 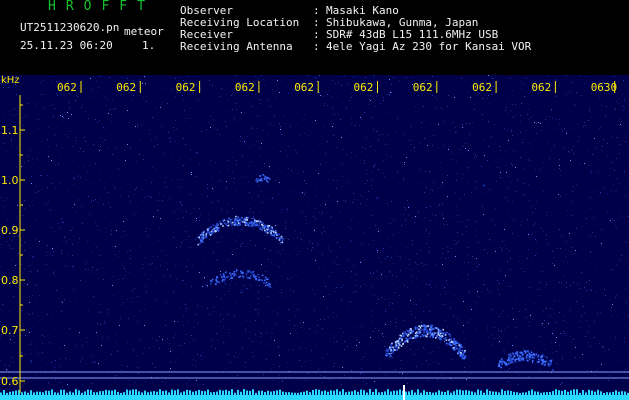 What do you see at coordinates (10, 180) in the screenshot?
I see `frequency-tick-label: 1.0` at bounding box center [10, 180].